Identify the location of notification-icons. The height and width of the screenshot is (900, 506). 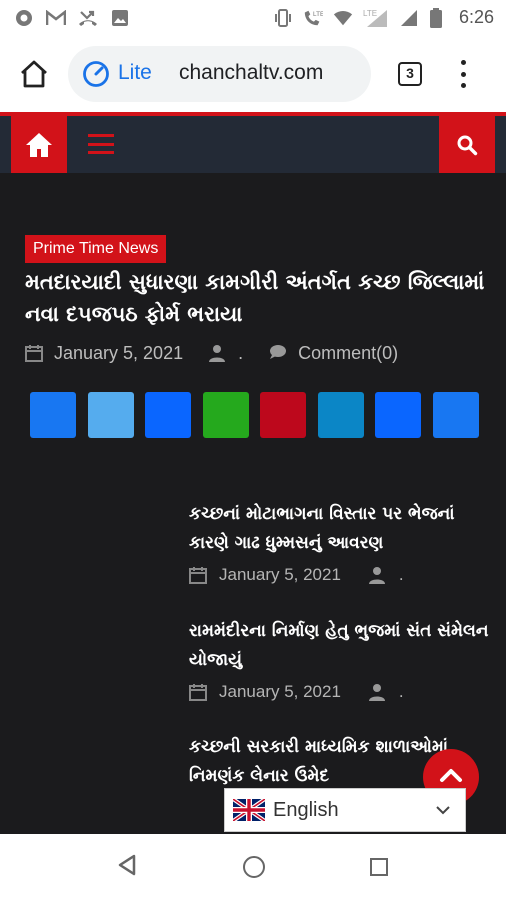
(72, 18).